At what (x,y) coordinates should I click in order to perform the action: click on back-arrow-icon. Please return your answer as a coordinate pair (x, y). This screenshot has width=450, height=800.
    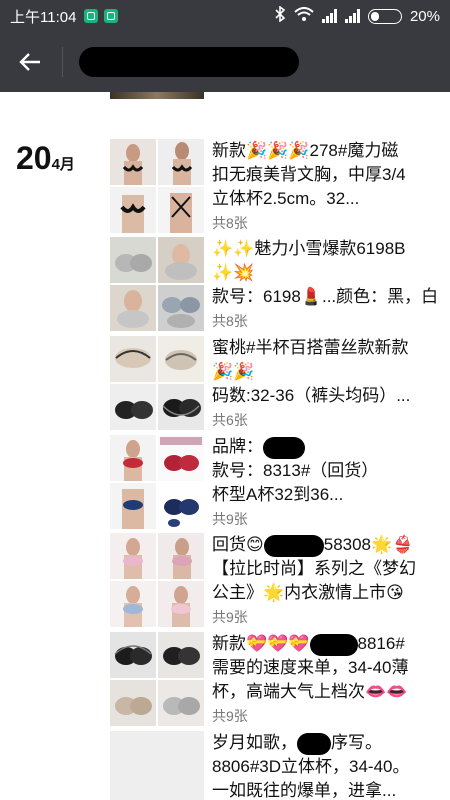
    Looking at the image, I should click on (29, 62).